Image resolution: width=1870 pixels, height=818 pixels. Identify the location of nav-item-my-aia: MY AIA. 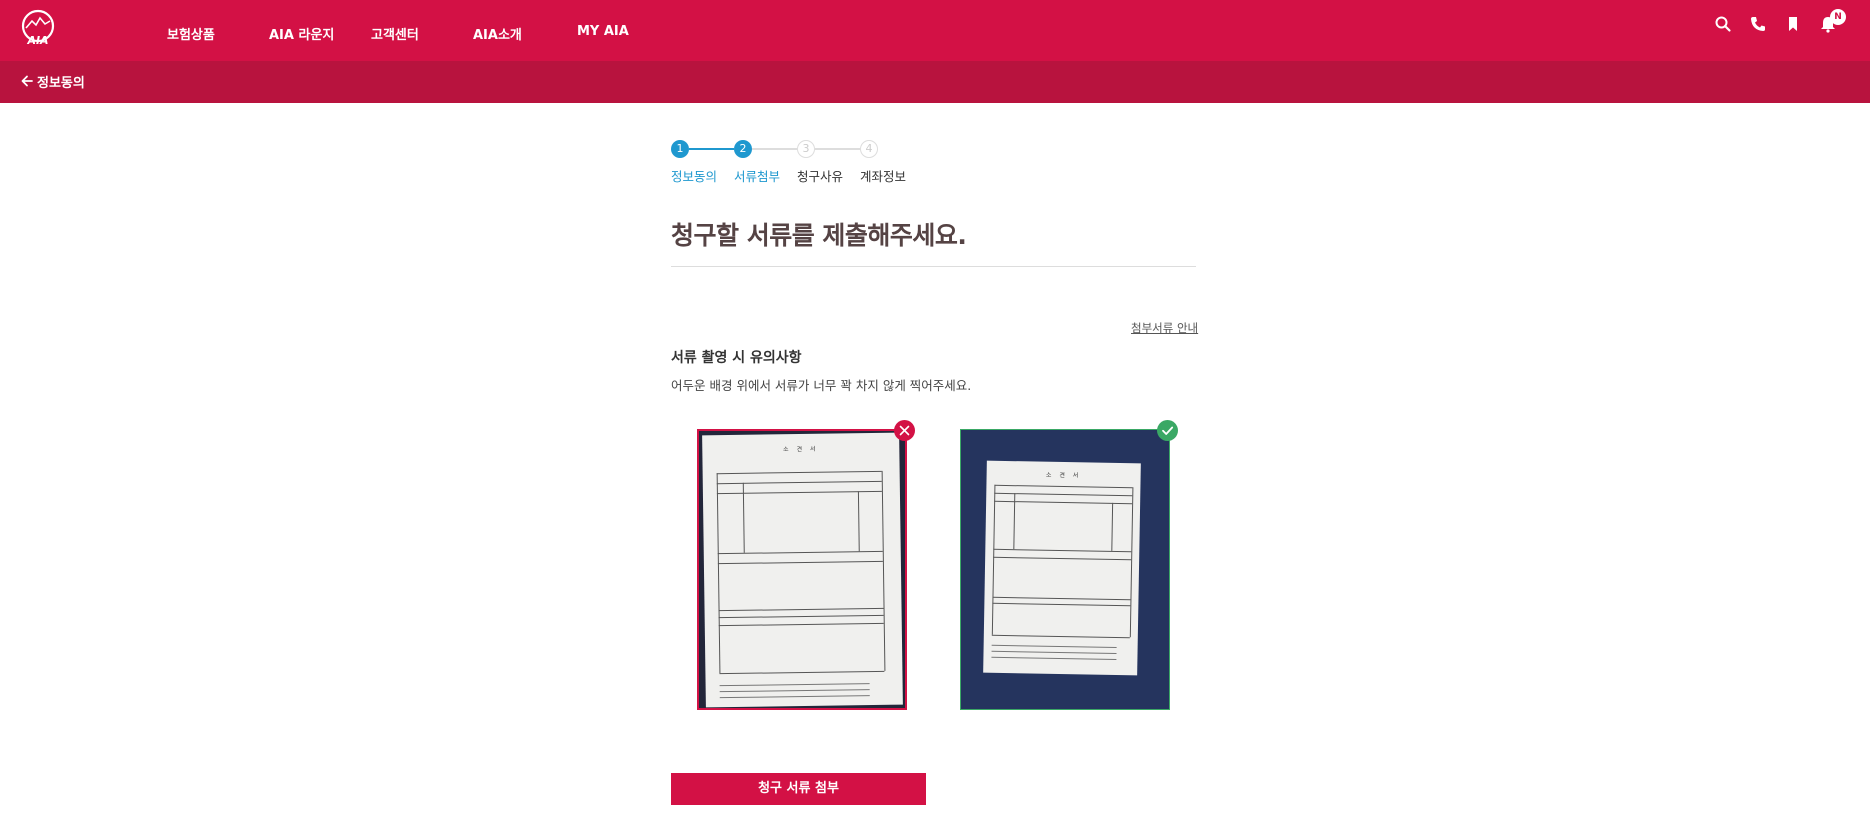
(603, 31).